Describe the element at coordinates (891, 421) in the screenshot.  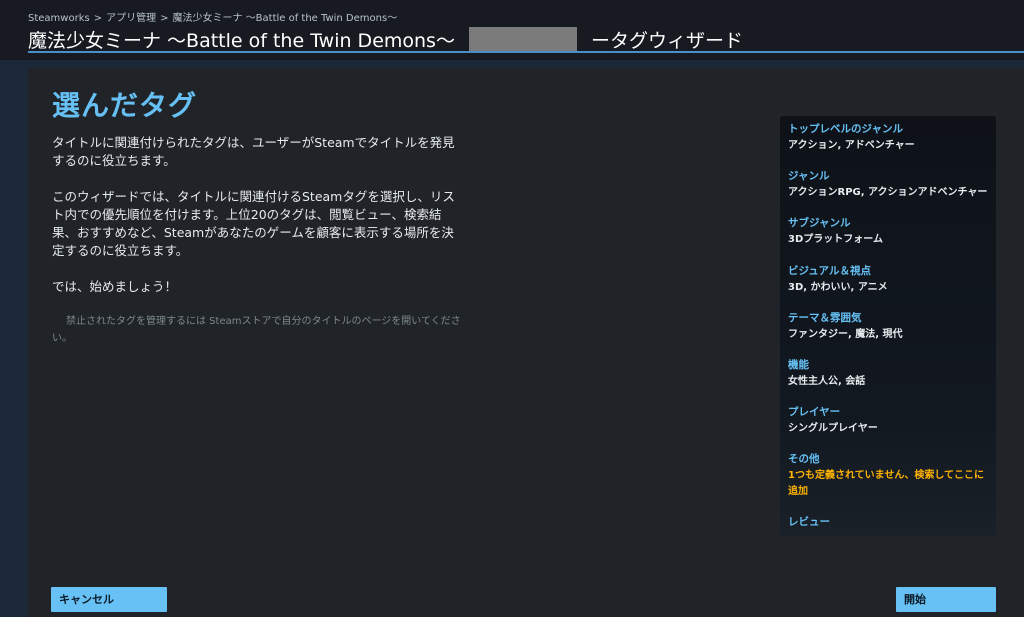
I see `sidebar-item-players: プレイヤー シングルプレイヤー` at that location.